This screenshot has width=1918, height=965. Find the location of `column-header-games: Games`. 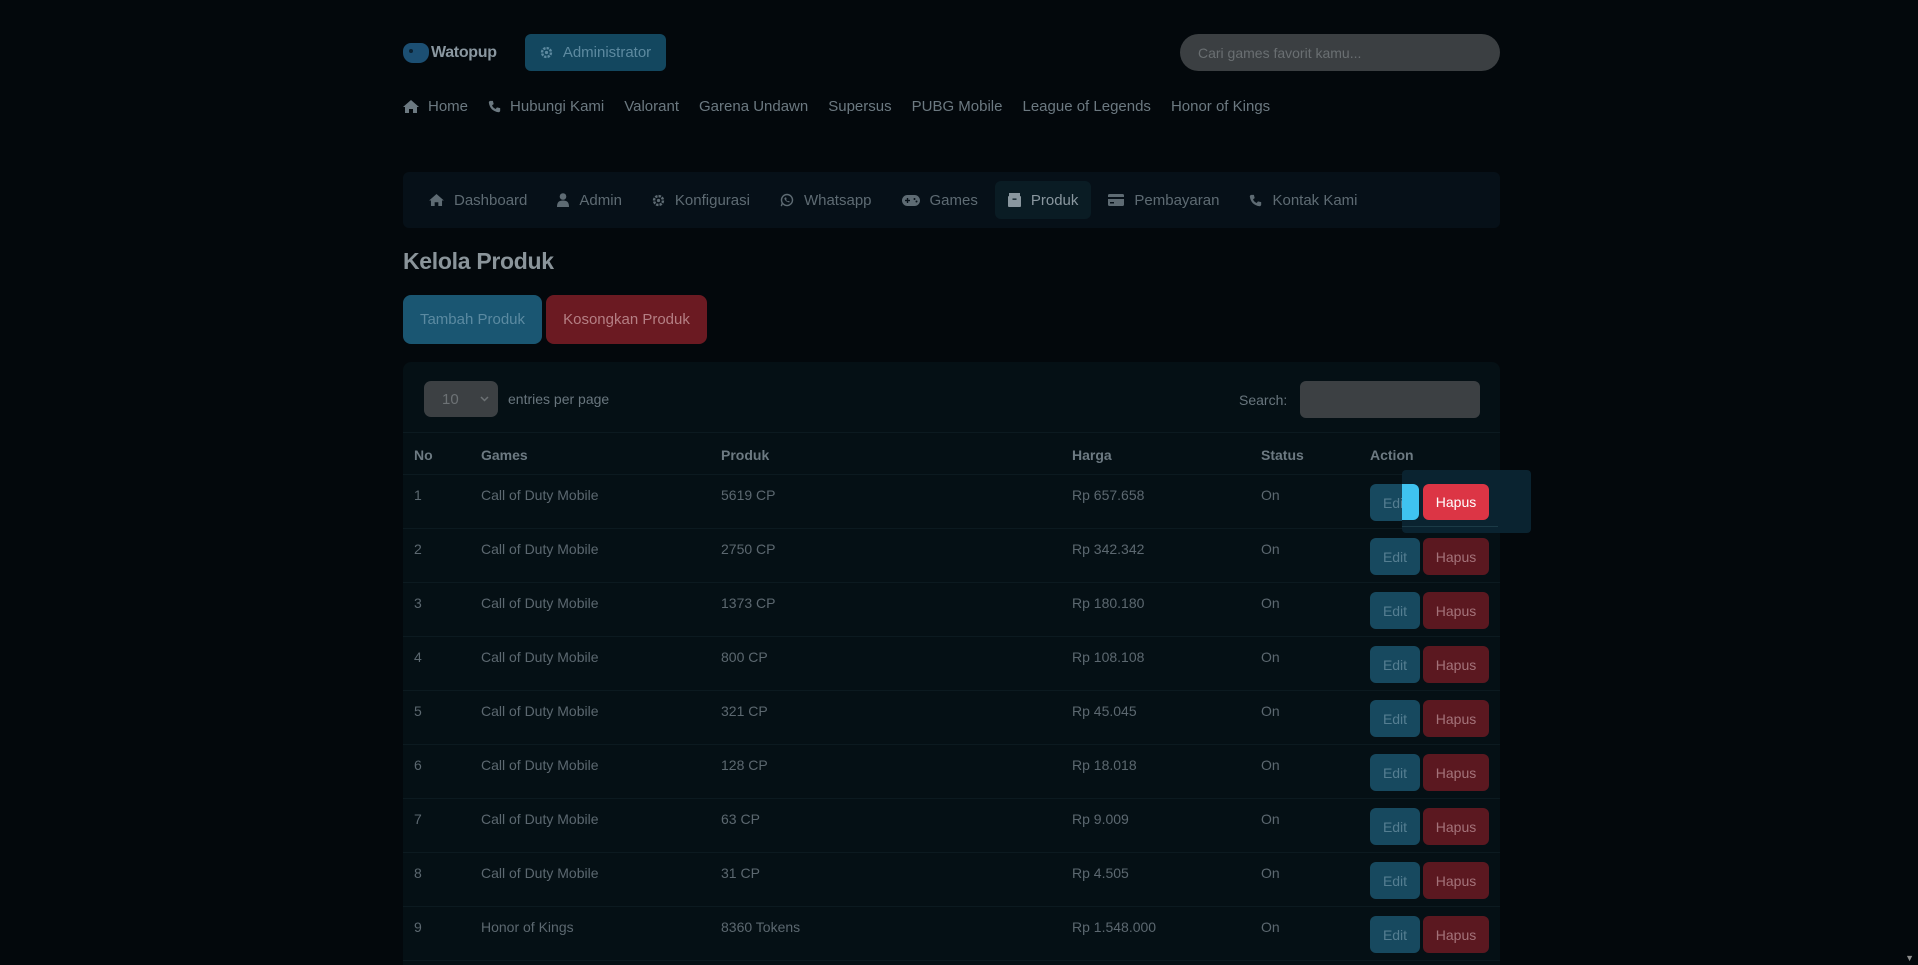

column-header-games: Games is located at coordinates (504, 455).